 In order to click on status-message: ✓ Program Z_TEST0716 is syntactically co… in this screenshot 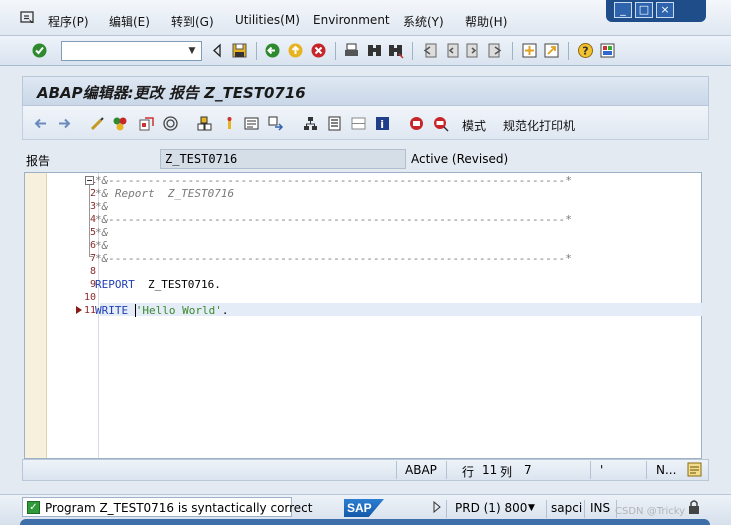, I will do `click(167, 507)`.